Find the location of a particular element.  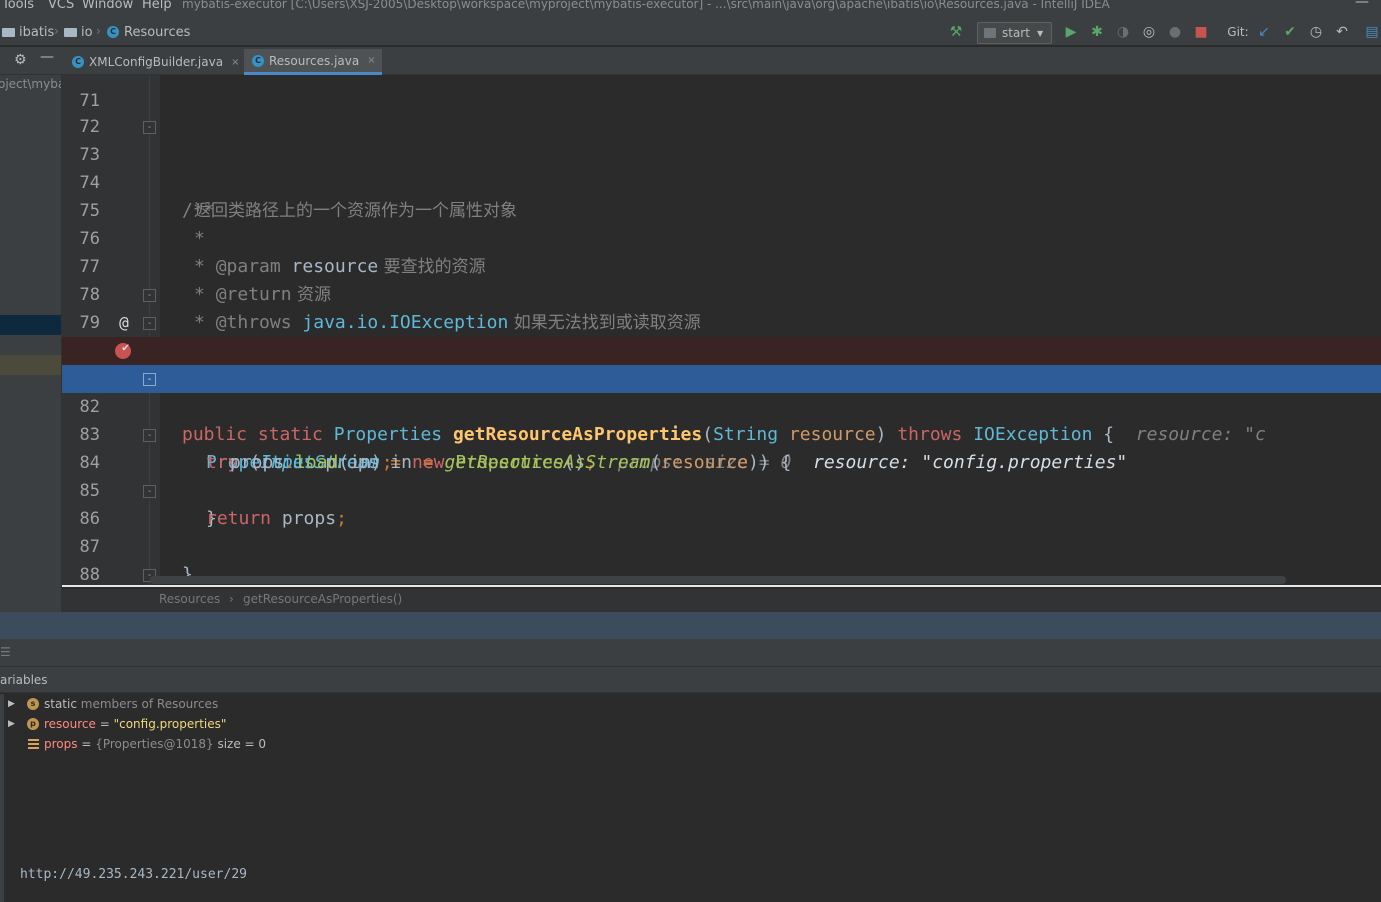

git-commit-icon: ✔ is located at coordinates (1290, 32).